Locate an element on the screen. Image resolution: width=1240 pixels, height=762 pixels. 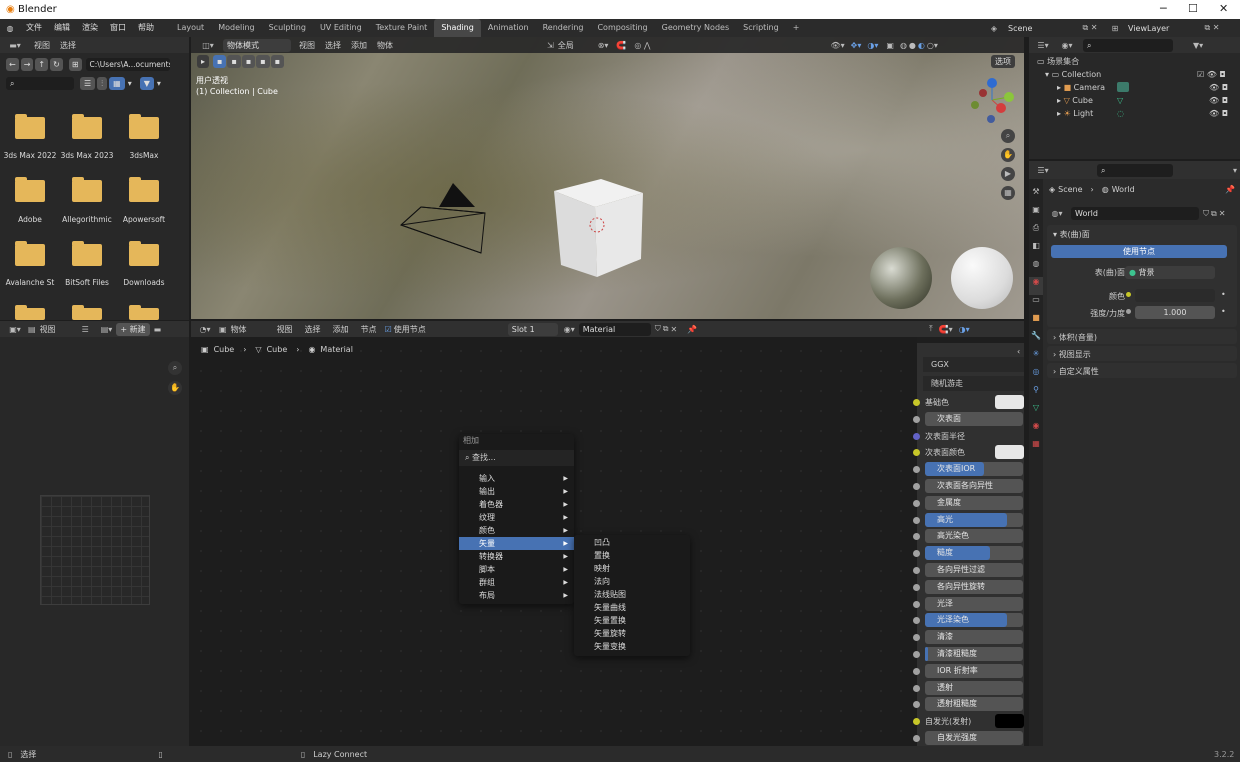
snap-icon: 🧲▾ is located at coordinates (946, 329).